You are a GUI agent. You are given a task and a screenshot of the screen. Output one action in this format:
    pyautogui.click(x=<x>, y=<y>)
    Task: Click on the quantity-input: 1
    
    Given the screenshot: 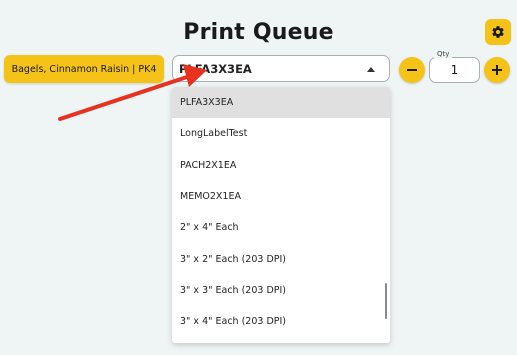 What is the action you would take?
    pyautogui.click(x=454, y=70)
    